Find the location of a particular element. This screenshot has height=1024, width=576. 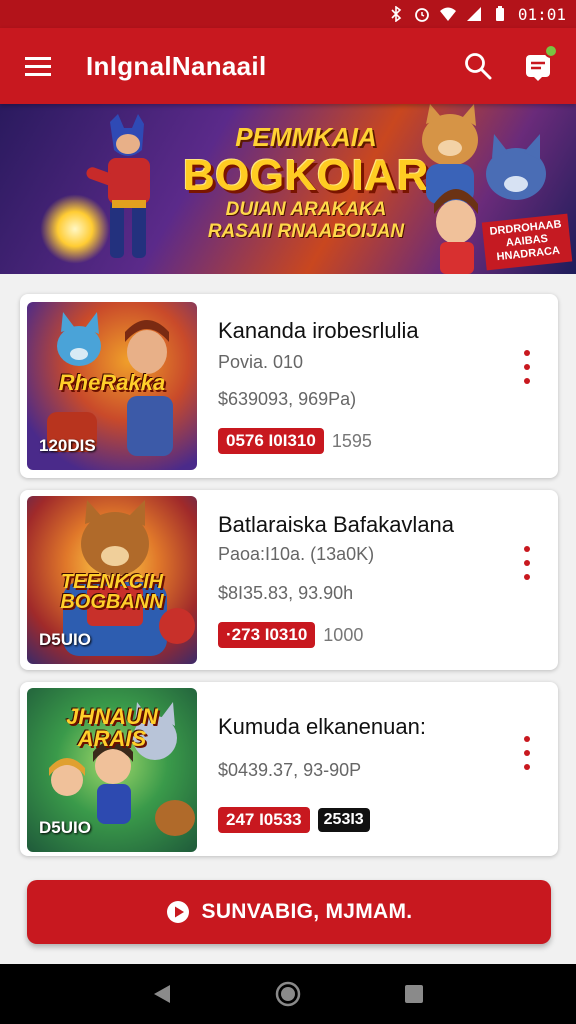

item-extra-badge: 253I3 is located at coordinates (343, 820).